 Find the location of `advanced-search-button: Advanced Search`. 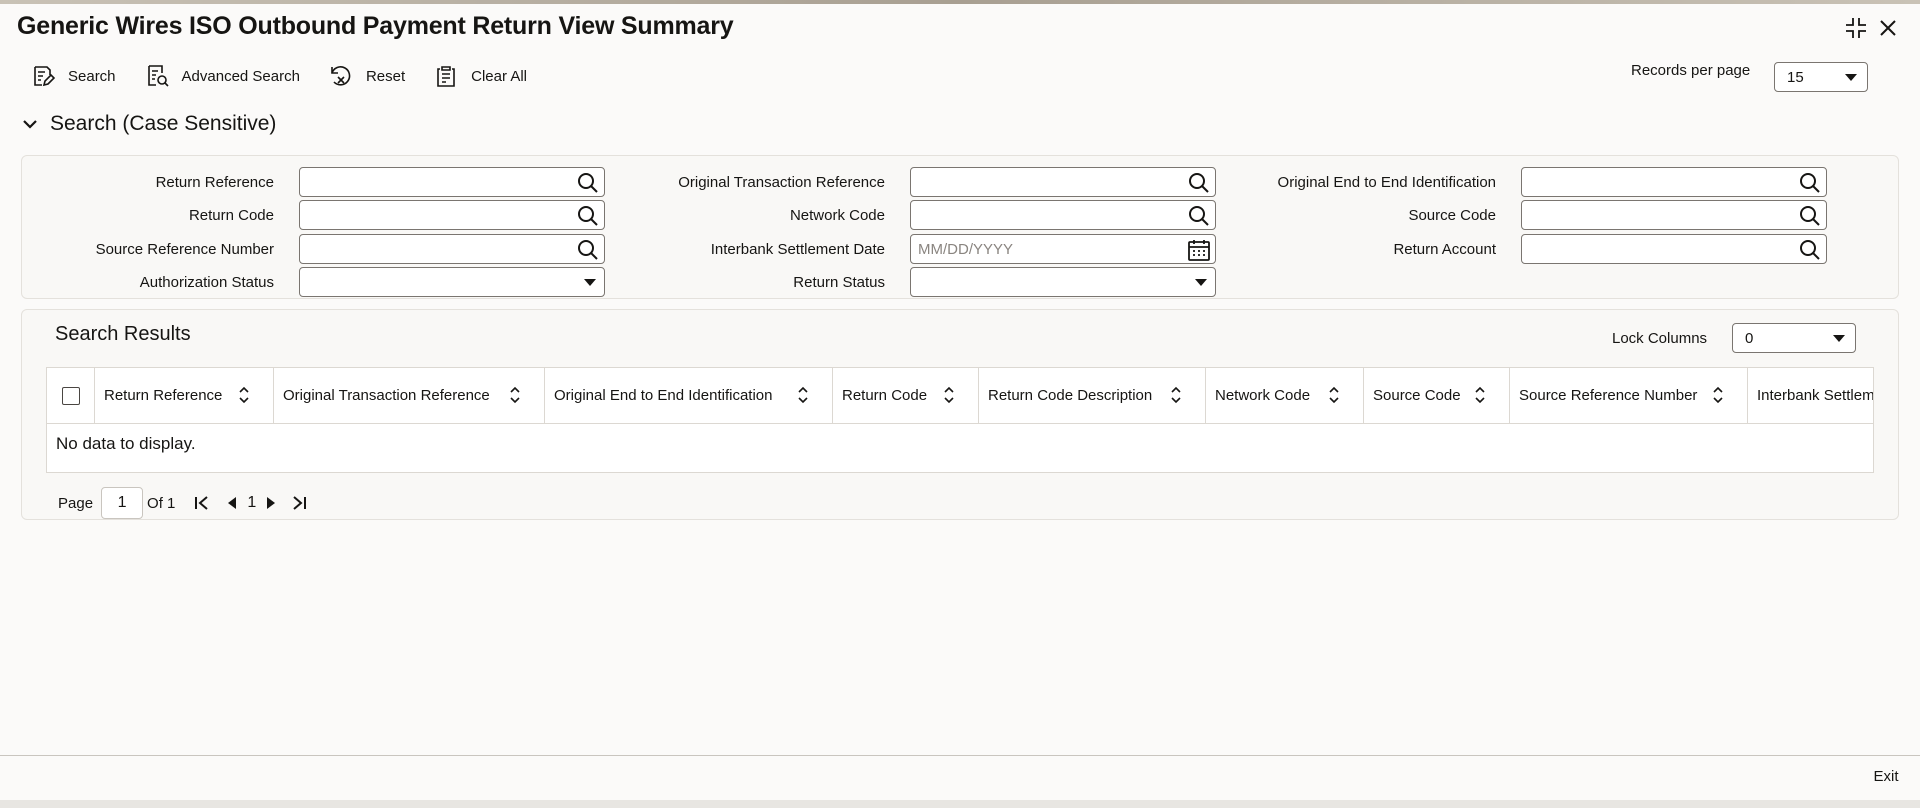

advanced-search-button: Advanced Search is located at coordinates (222, 76).